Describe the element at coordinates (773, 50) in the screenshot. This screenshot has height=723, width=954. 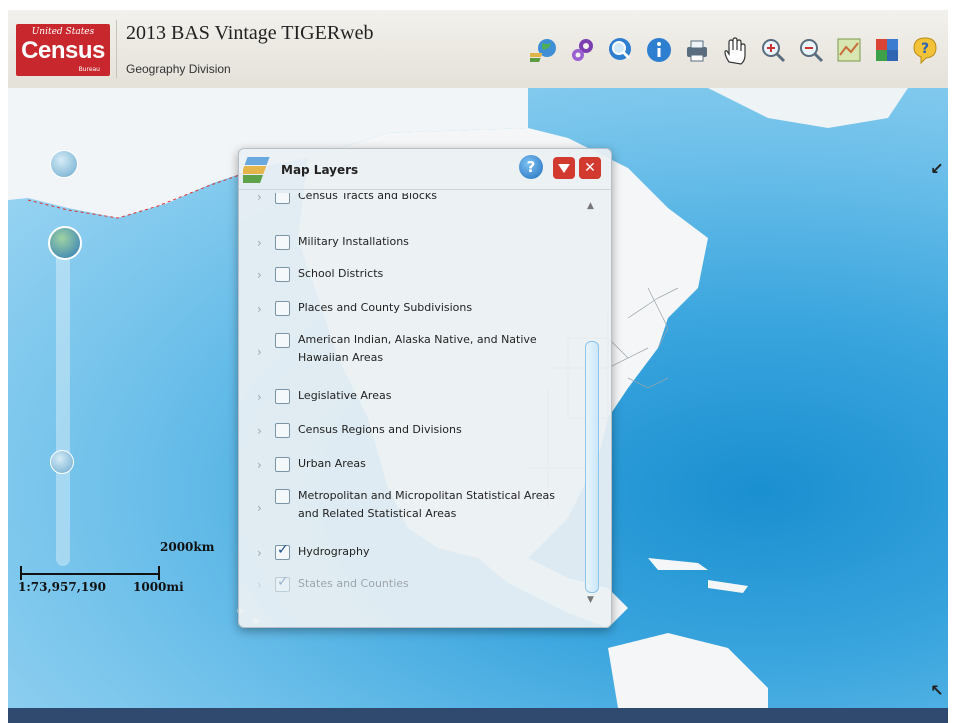
I see `zoom-in-icon` at that location.